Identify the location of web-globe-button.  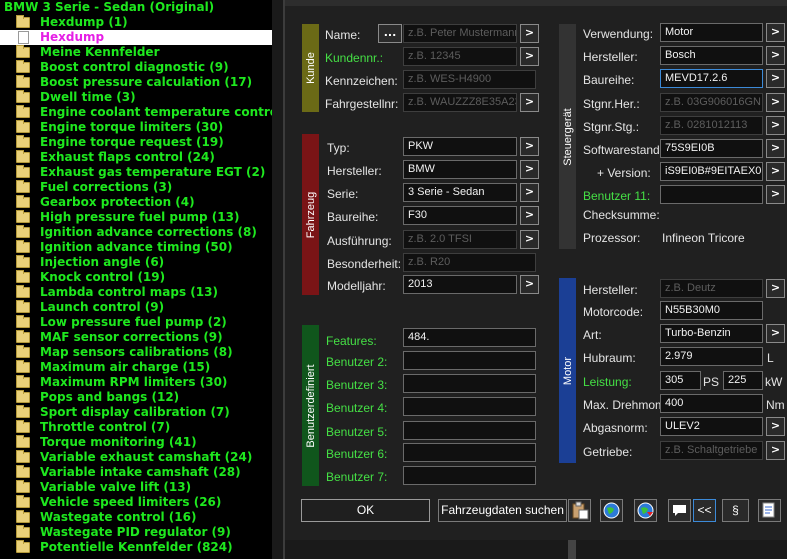
(645, 510).